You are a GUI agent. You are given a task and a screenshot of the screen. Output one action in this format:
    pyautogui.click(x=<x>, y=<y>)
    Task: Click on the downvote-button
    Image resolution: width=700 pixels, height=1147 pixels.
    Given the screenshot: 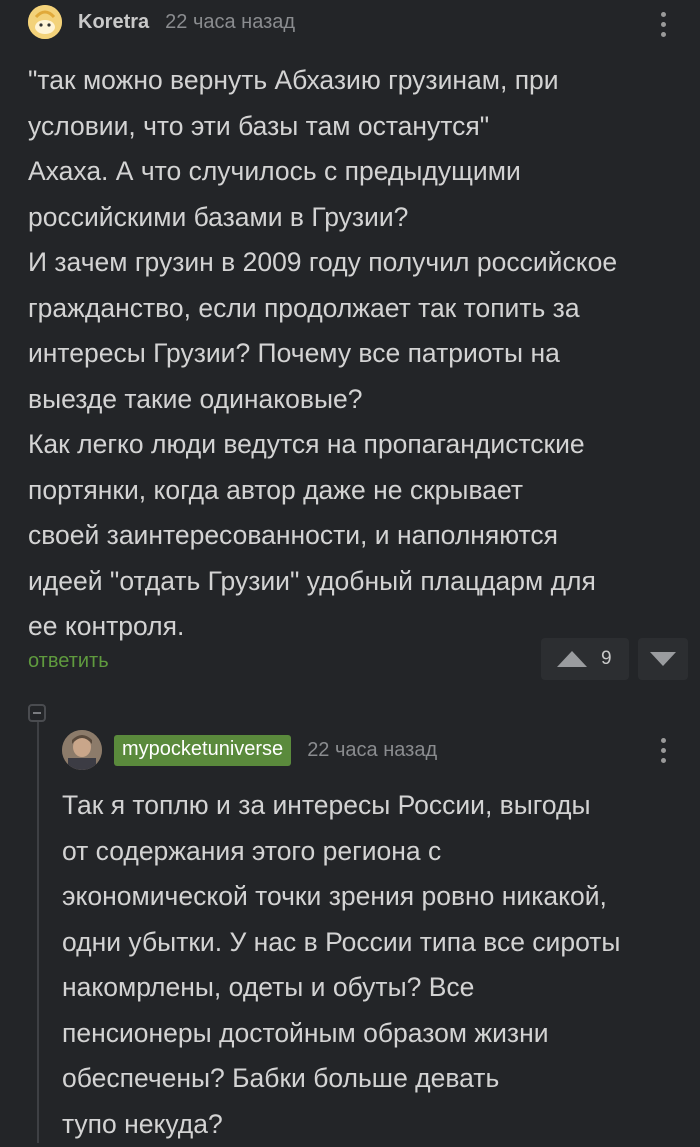 What is the action you would take?
    pyautogui.click(x=663, y=659)
    